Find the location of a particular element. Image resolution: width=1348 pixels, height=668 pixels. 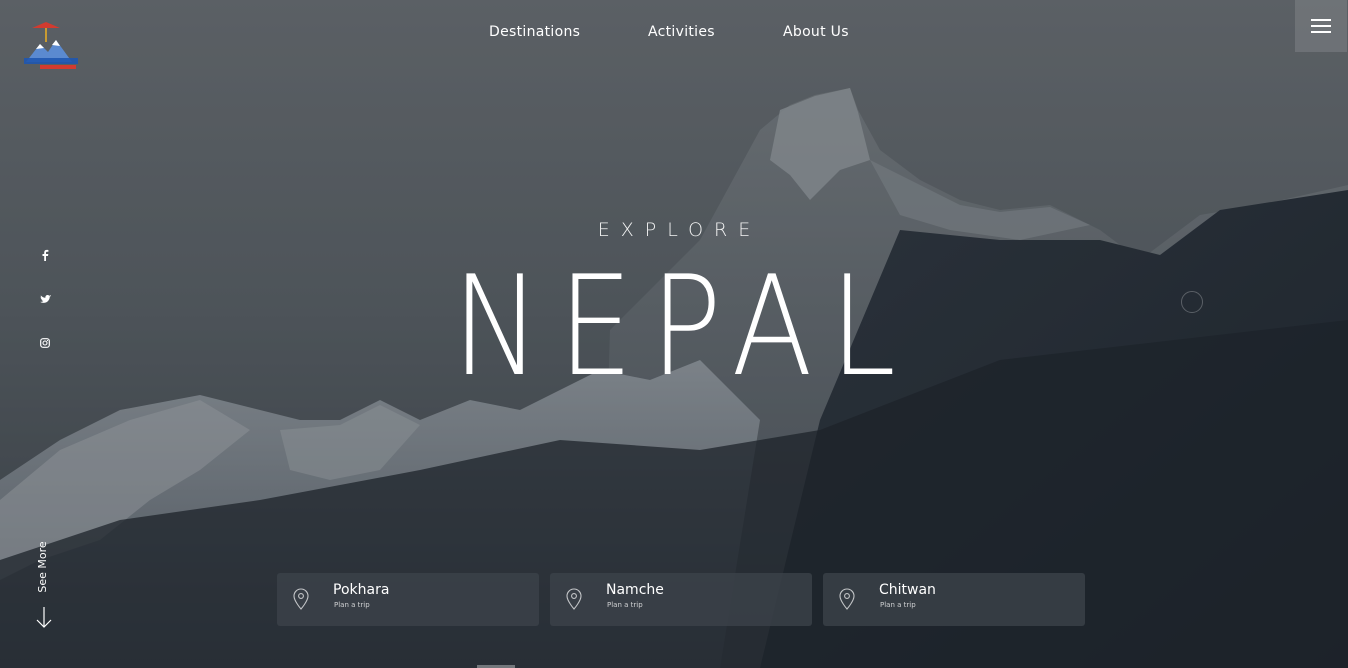

destination-card-chitwan: Chitwan Plan a trip is located at coordinates (954, 599).